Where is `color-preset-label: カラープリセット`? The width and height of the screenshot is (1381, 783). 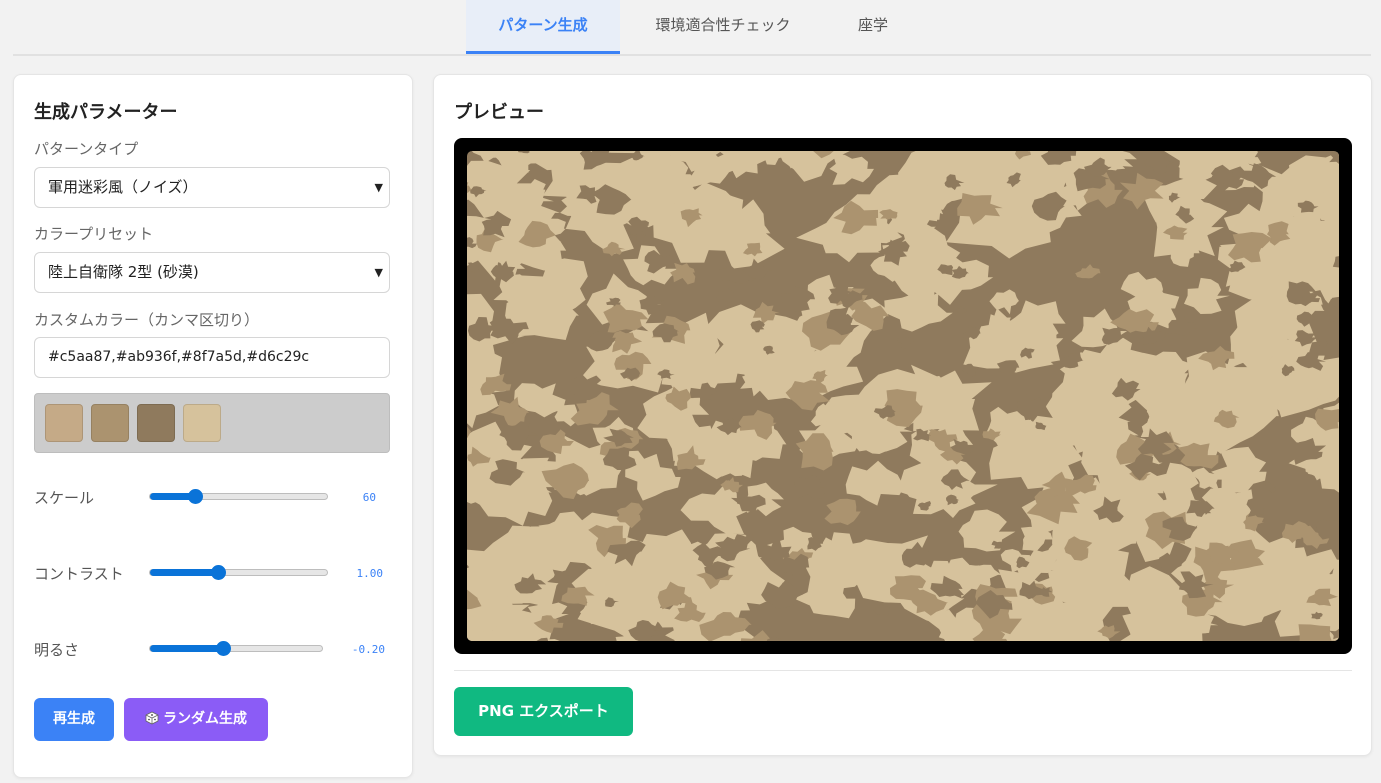
color-preset-label: カラープリセット is located at coordinates (94, 234).